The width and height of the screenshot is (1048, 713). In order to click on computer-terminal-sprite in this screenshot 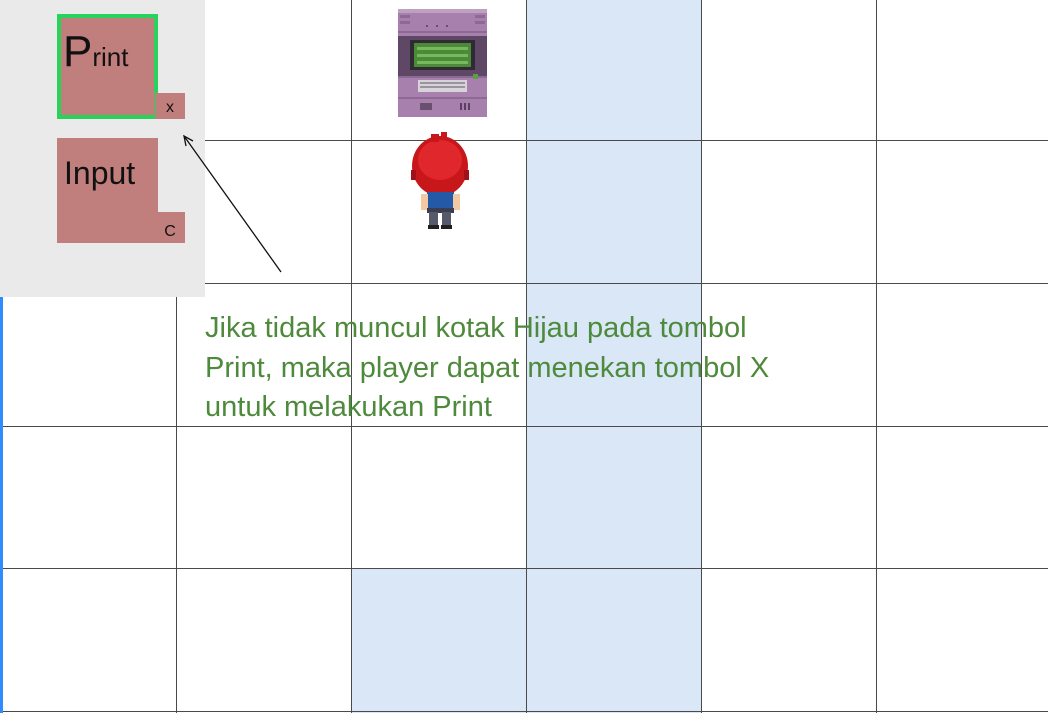, I will do `click(442, 63)`.